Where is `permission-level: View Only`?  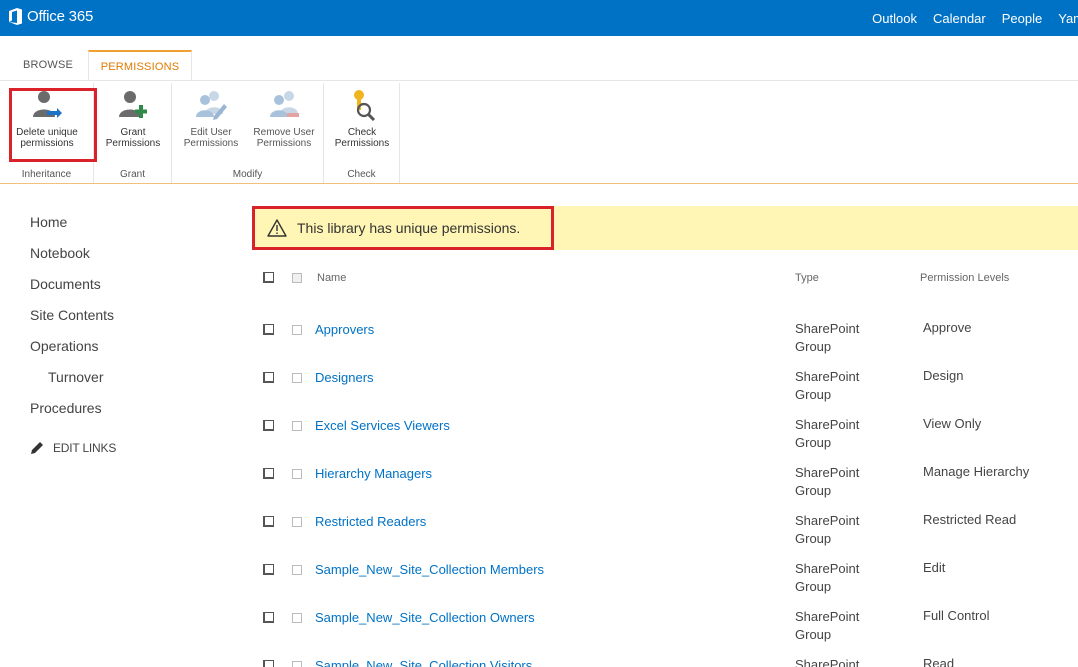
permission-level: View Only is located at coordinates (952, 423).